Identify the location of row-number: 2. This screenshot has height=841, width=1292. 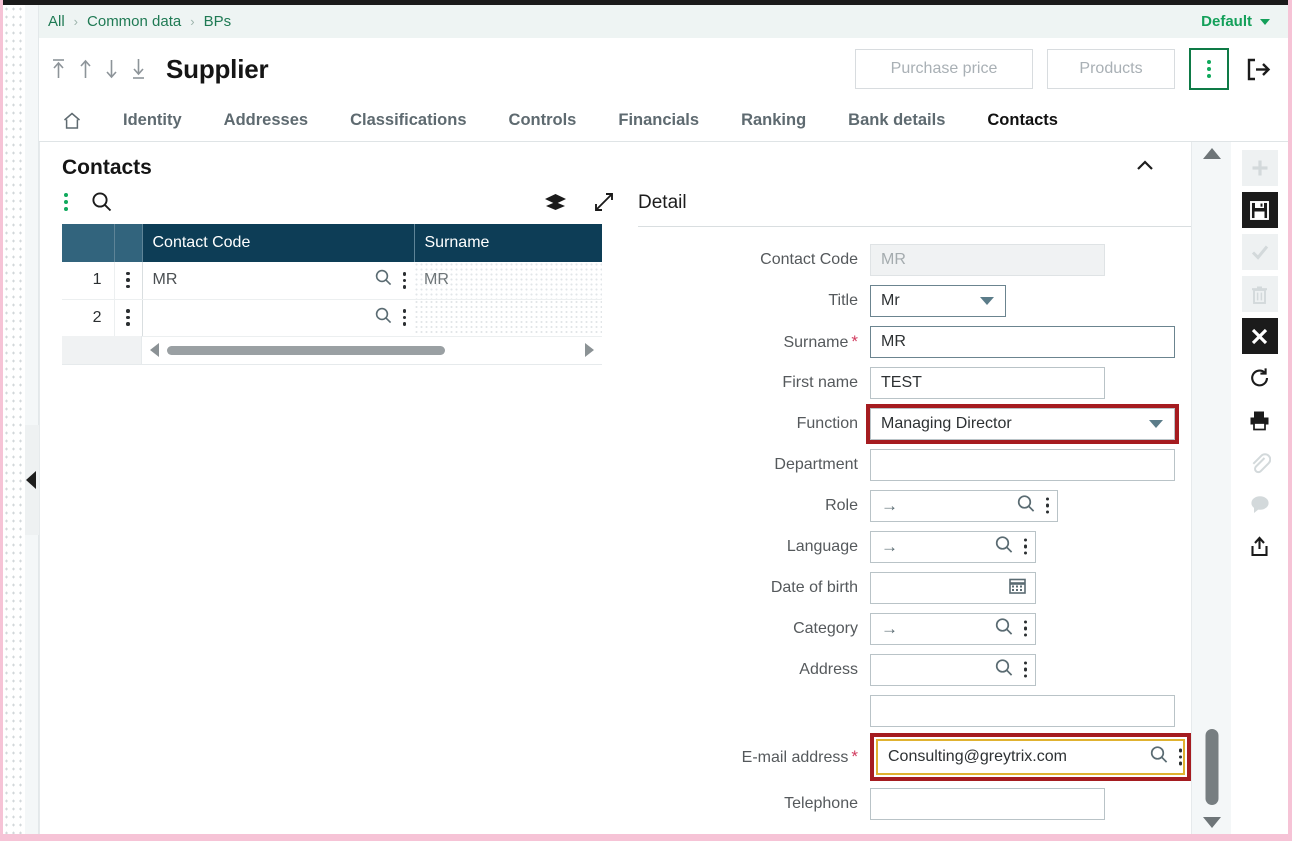
(88, 318).